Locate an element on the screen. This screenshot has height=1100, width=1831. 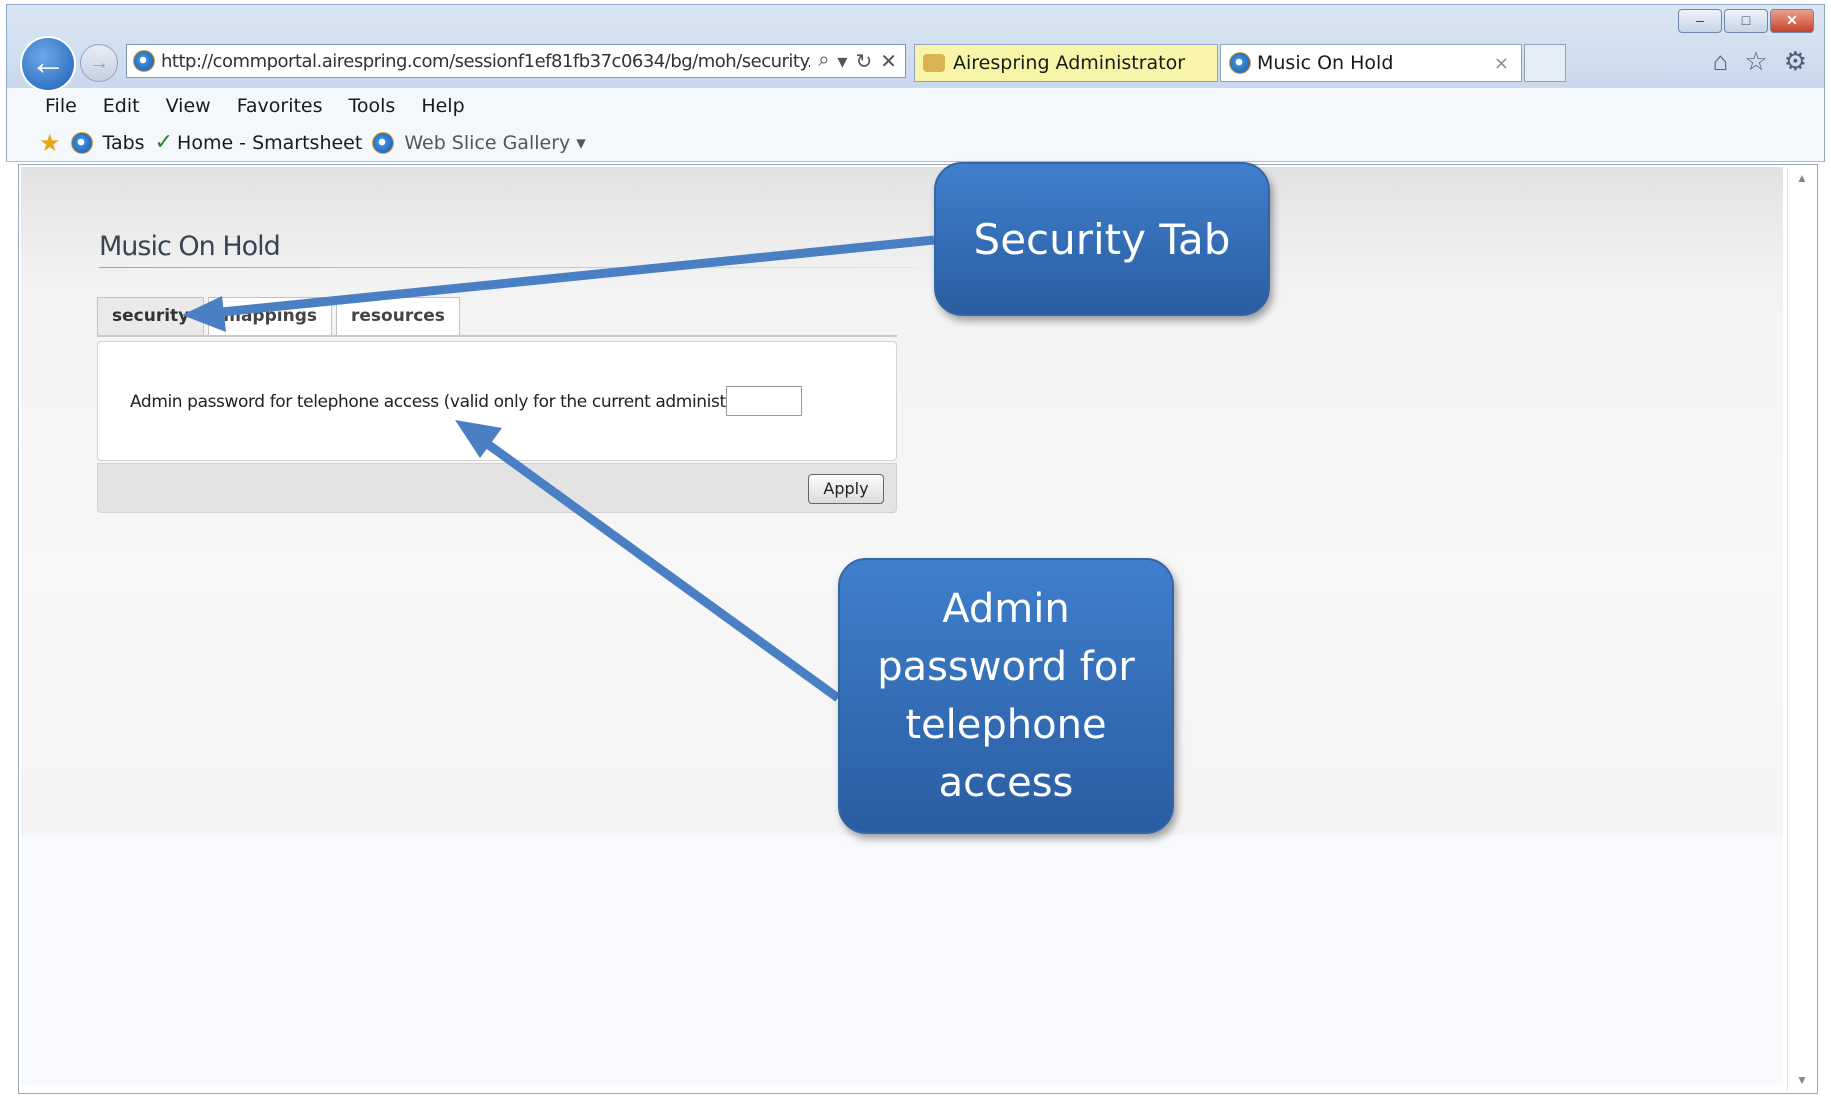
menu-item-tools: Tools is located at coordinates (372, 106).